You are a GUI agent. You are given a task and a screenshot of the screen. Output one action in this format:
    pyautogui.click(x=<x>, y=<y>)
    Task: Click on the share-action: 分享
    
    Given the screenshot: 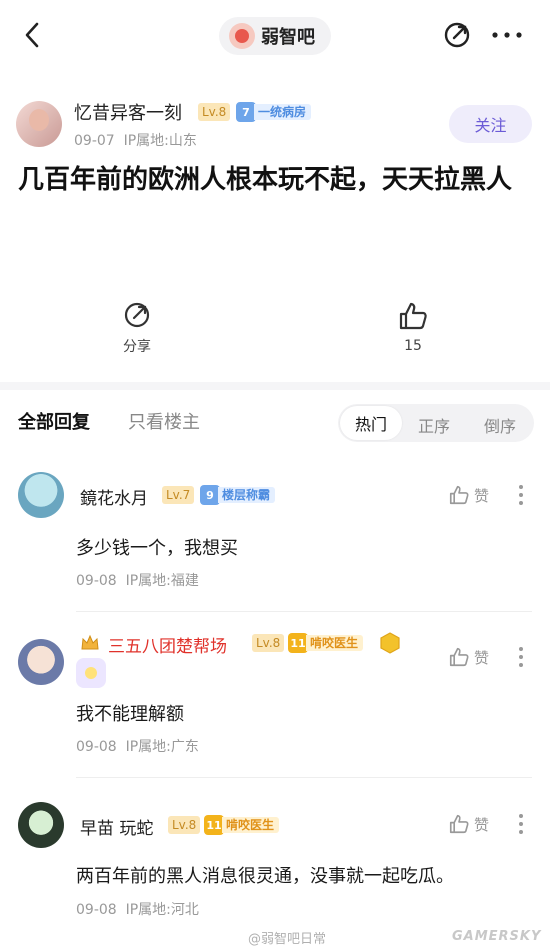 What is the action you would take?
    pyautogui.click(x=137, y=328)
    